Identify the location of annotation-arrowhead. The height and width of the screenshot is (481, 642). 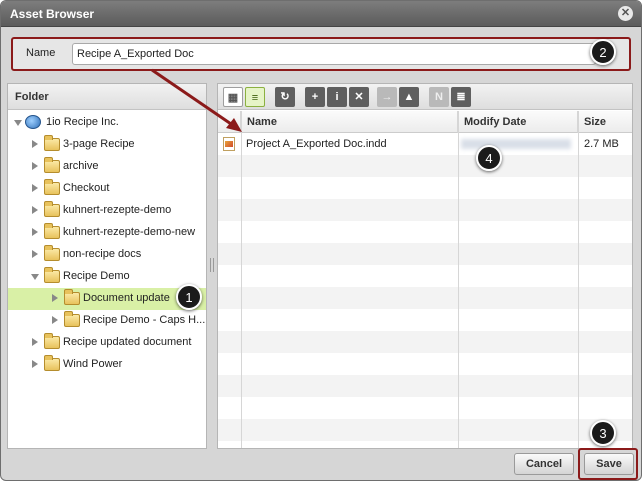
(234, 125).